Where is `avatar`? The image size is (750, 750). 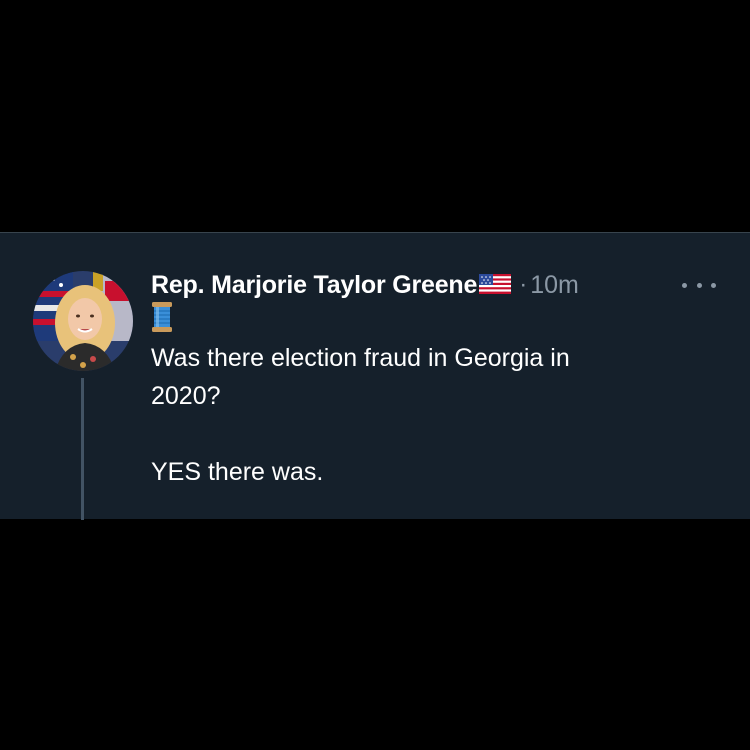 avatar is located at coordinates (83, 321).